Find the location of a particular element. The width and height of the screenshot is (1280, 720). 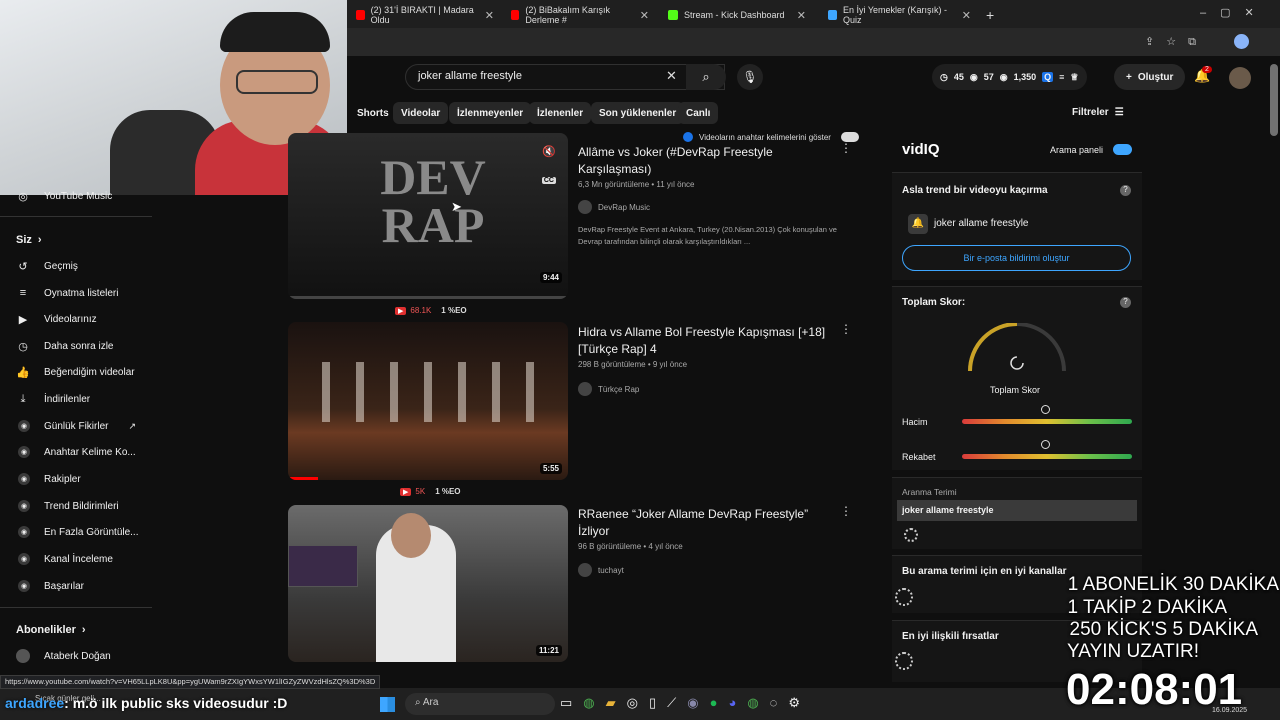

email-alert-button: Bir e-posta bildirimi oluştur is located at coordinates (1016, 258).